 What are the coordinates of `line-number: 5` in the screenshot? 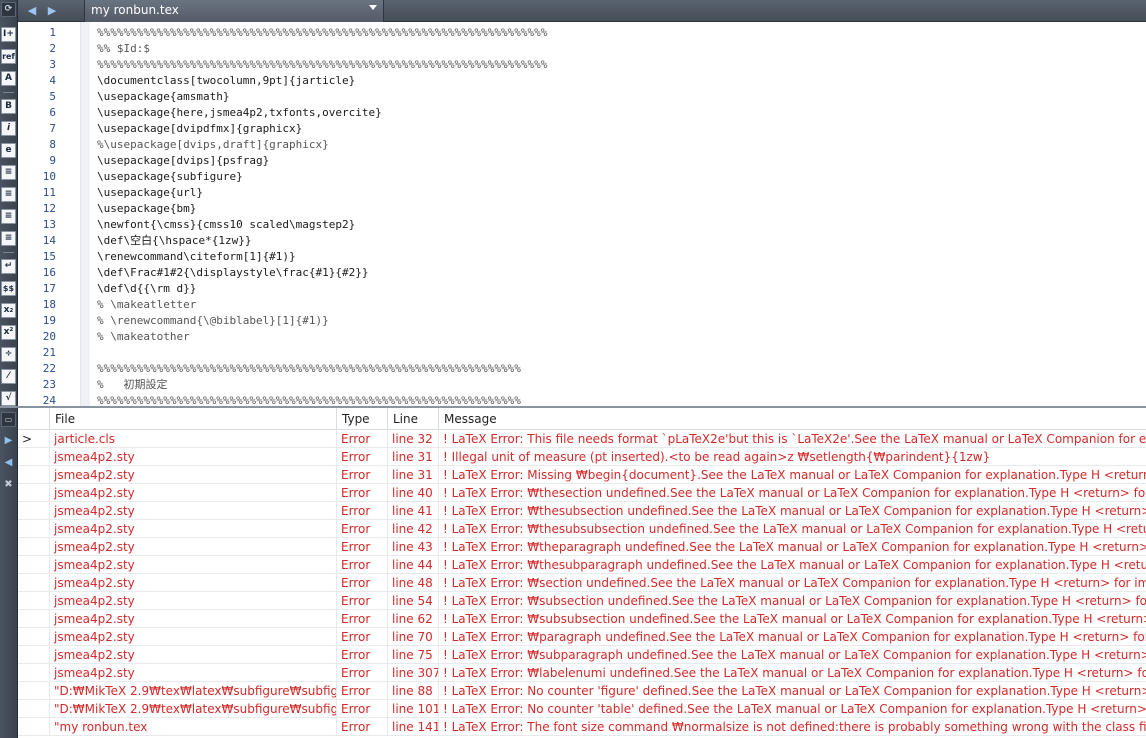 It's located at (52, 96).